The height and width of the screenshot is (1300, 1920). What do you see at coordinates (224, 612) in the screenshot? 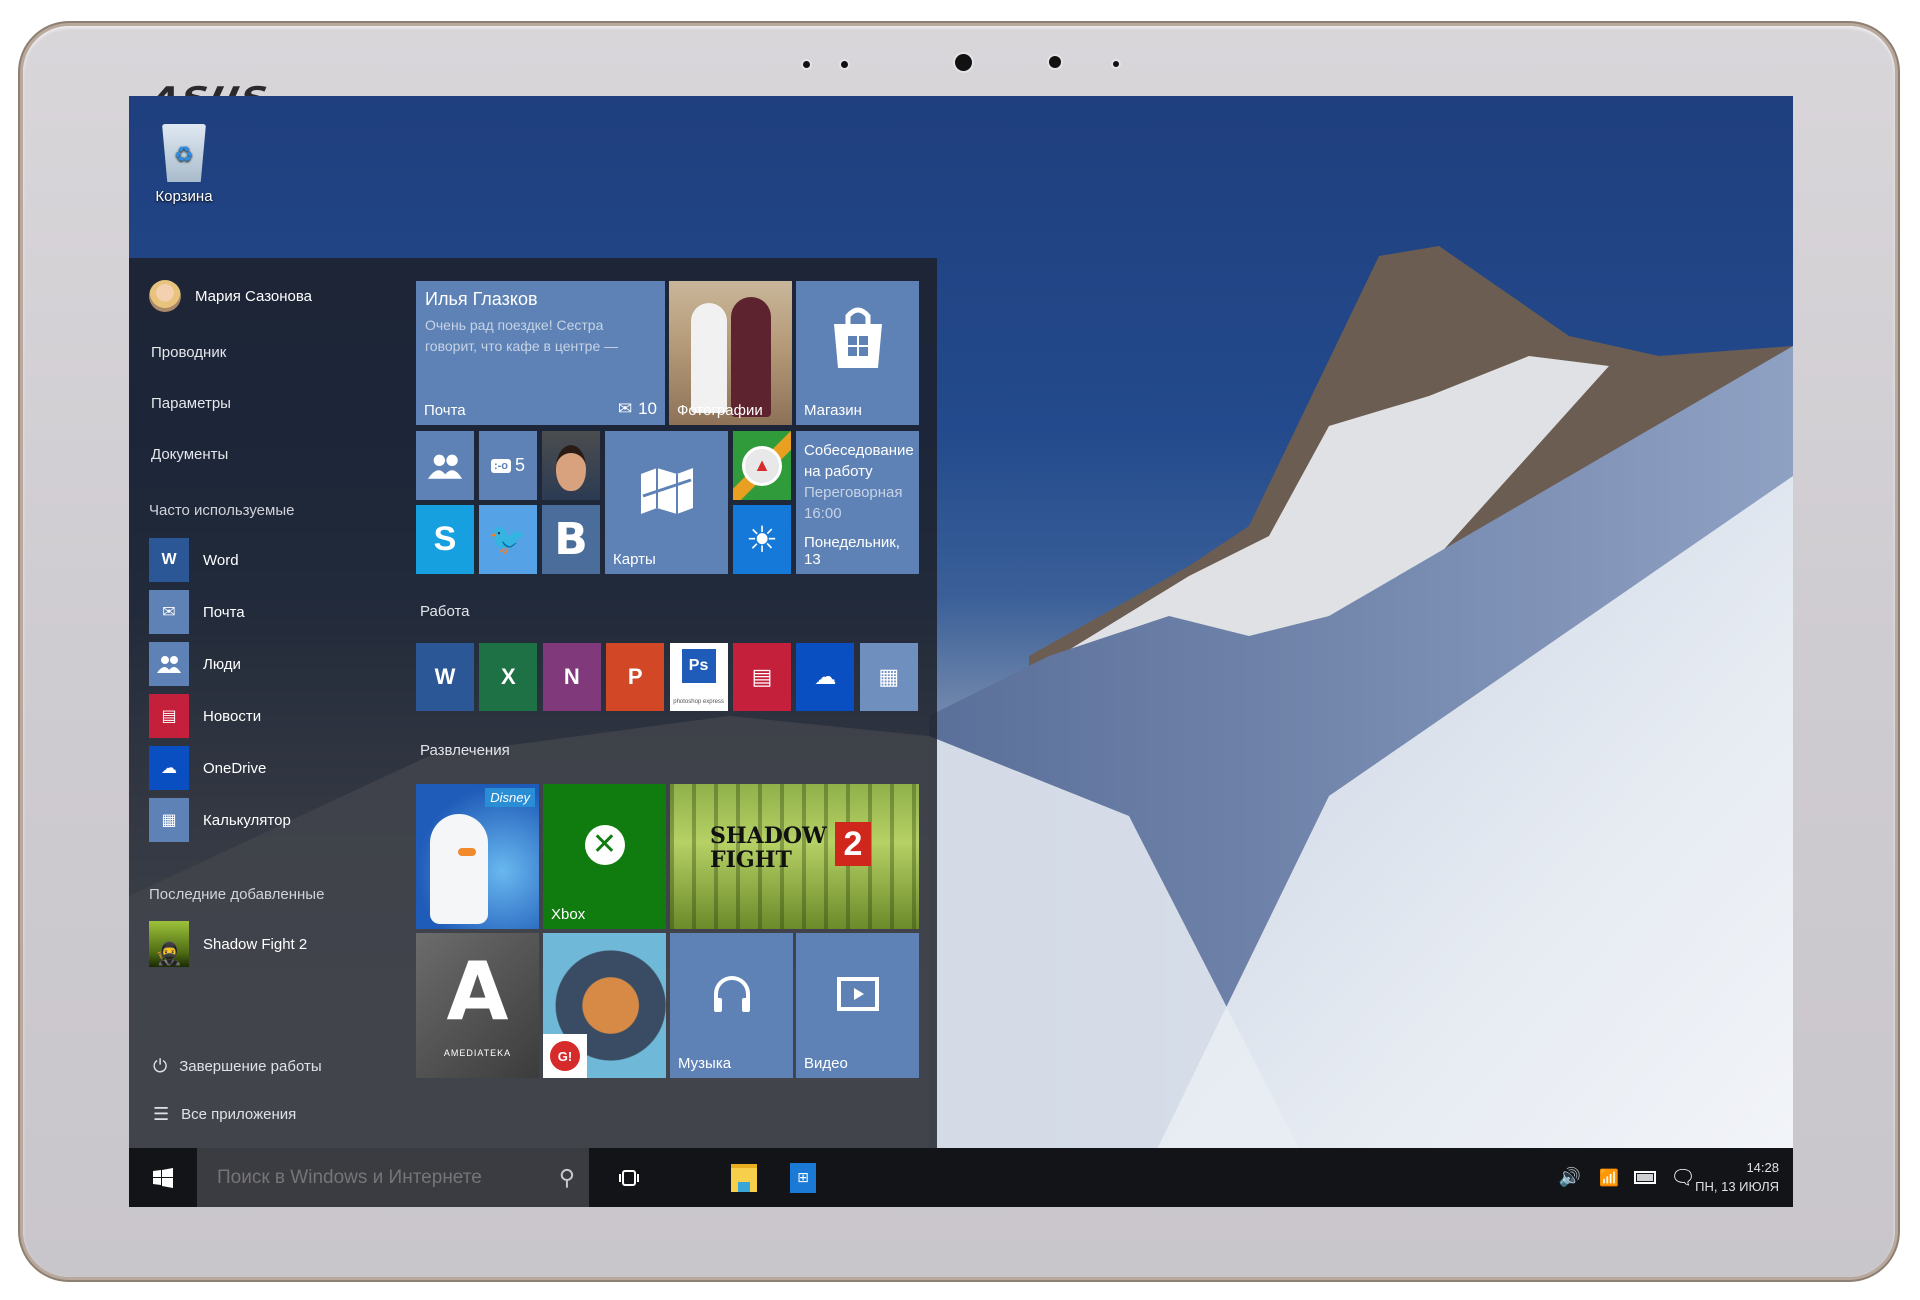
I see `frequent-item-label: Почта` at bounding box center [224, 612].